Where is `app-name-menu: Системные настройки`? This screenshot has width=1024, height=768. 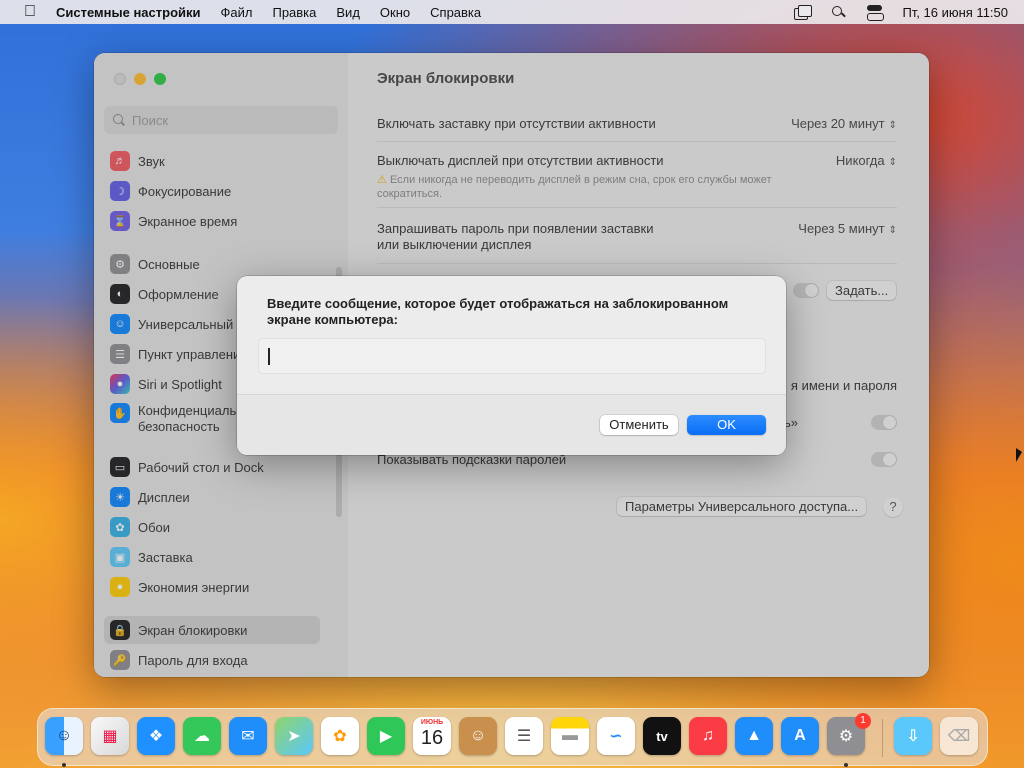
app-name-menu: Системные настройки is located at coordinates (128, 12).